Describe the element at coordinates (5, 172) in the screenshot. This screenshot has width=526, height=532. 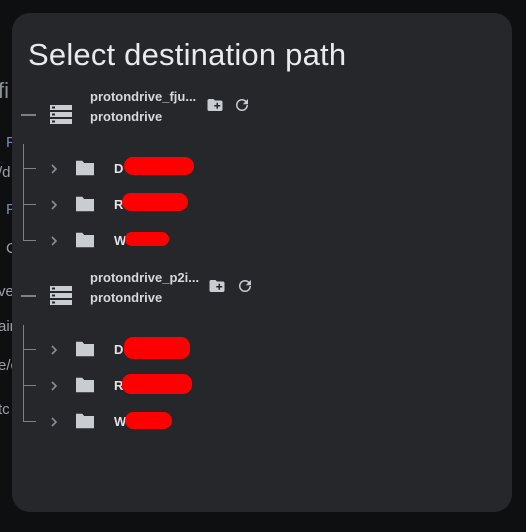
I see `bg-fragment: /d` at that location.